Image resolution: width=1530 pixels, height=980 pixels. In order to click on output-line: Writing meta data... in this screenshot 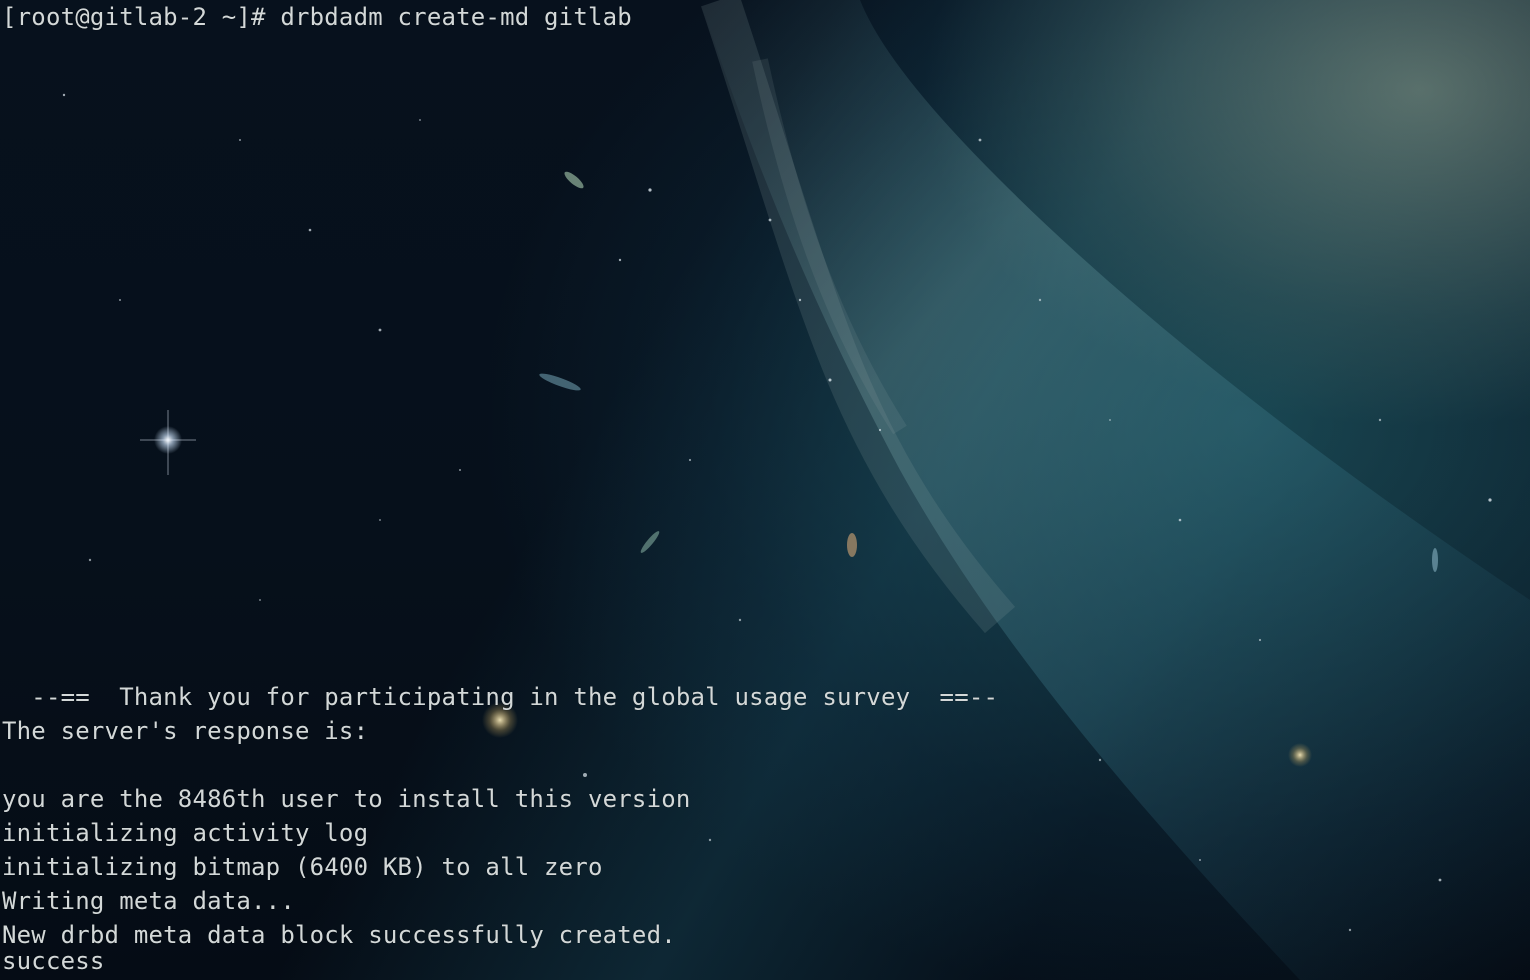, I will do `click(148, 901)`.